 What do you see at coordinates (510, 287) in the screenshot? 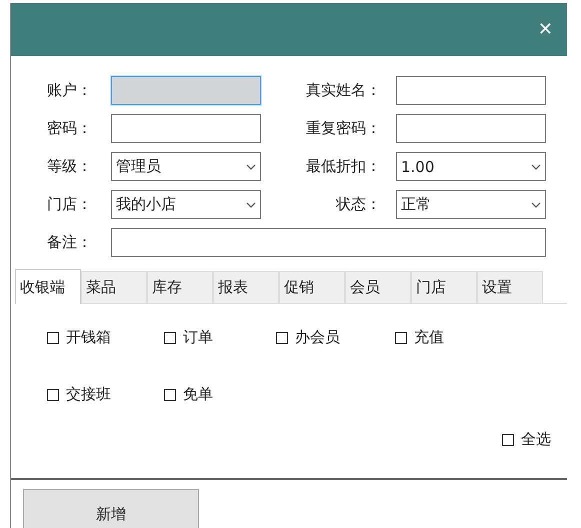
I see `tab: 设置` at bounding box center [510, 287].